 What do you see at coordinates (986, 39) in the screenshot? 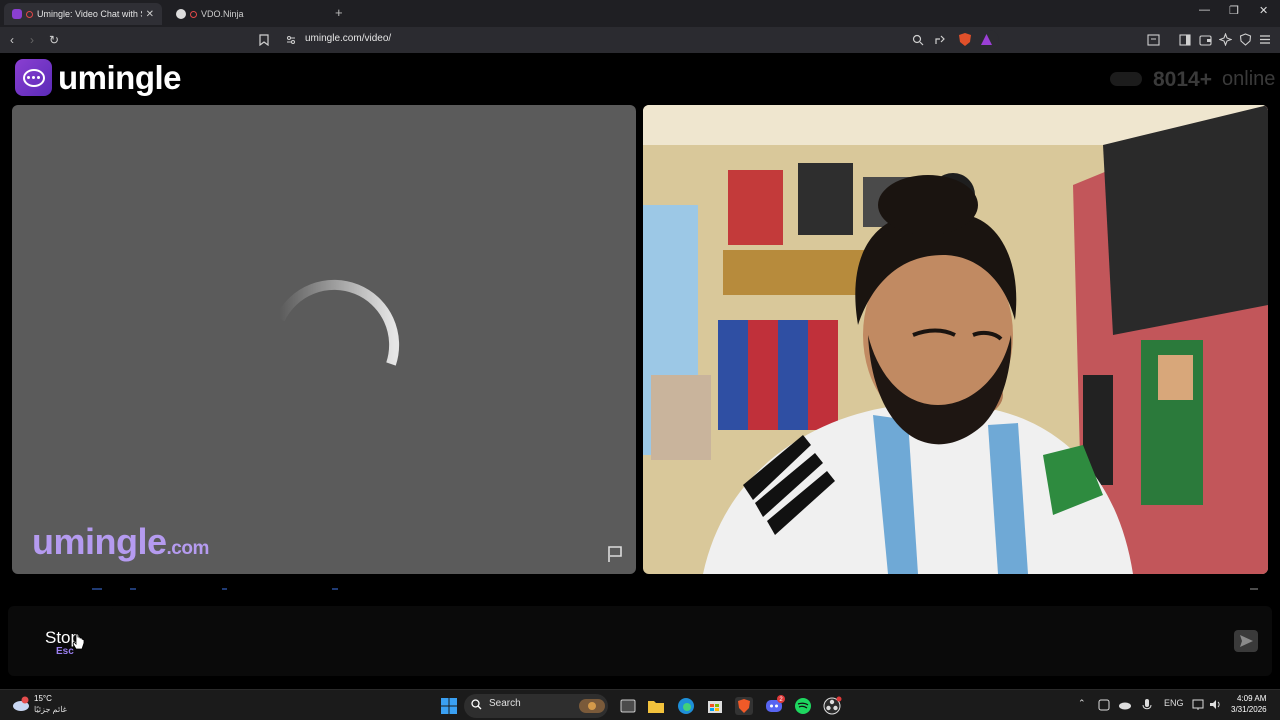
I see `brave-rewards-icon` at bounding box center [986, 39].